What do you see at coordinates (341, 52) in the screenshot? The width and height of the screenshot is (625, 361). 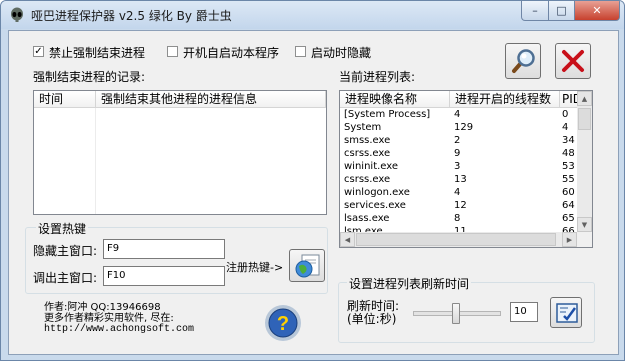 I see `hide-on-start-label: 启动时隐藏` at bounding box center [341, 52].